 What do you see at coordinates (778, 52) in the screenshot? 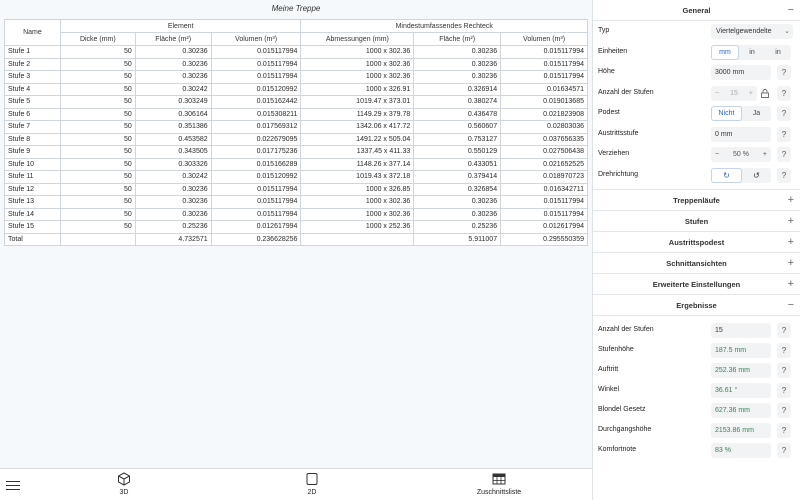
I see `unit-in-frac-option: in` at bounding box center [778, 52].